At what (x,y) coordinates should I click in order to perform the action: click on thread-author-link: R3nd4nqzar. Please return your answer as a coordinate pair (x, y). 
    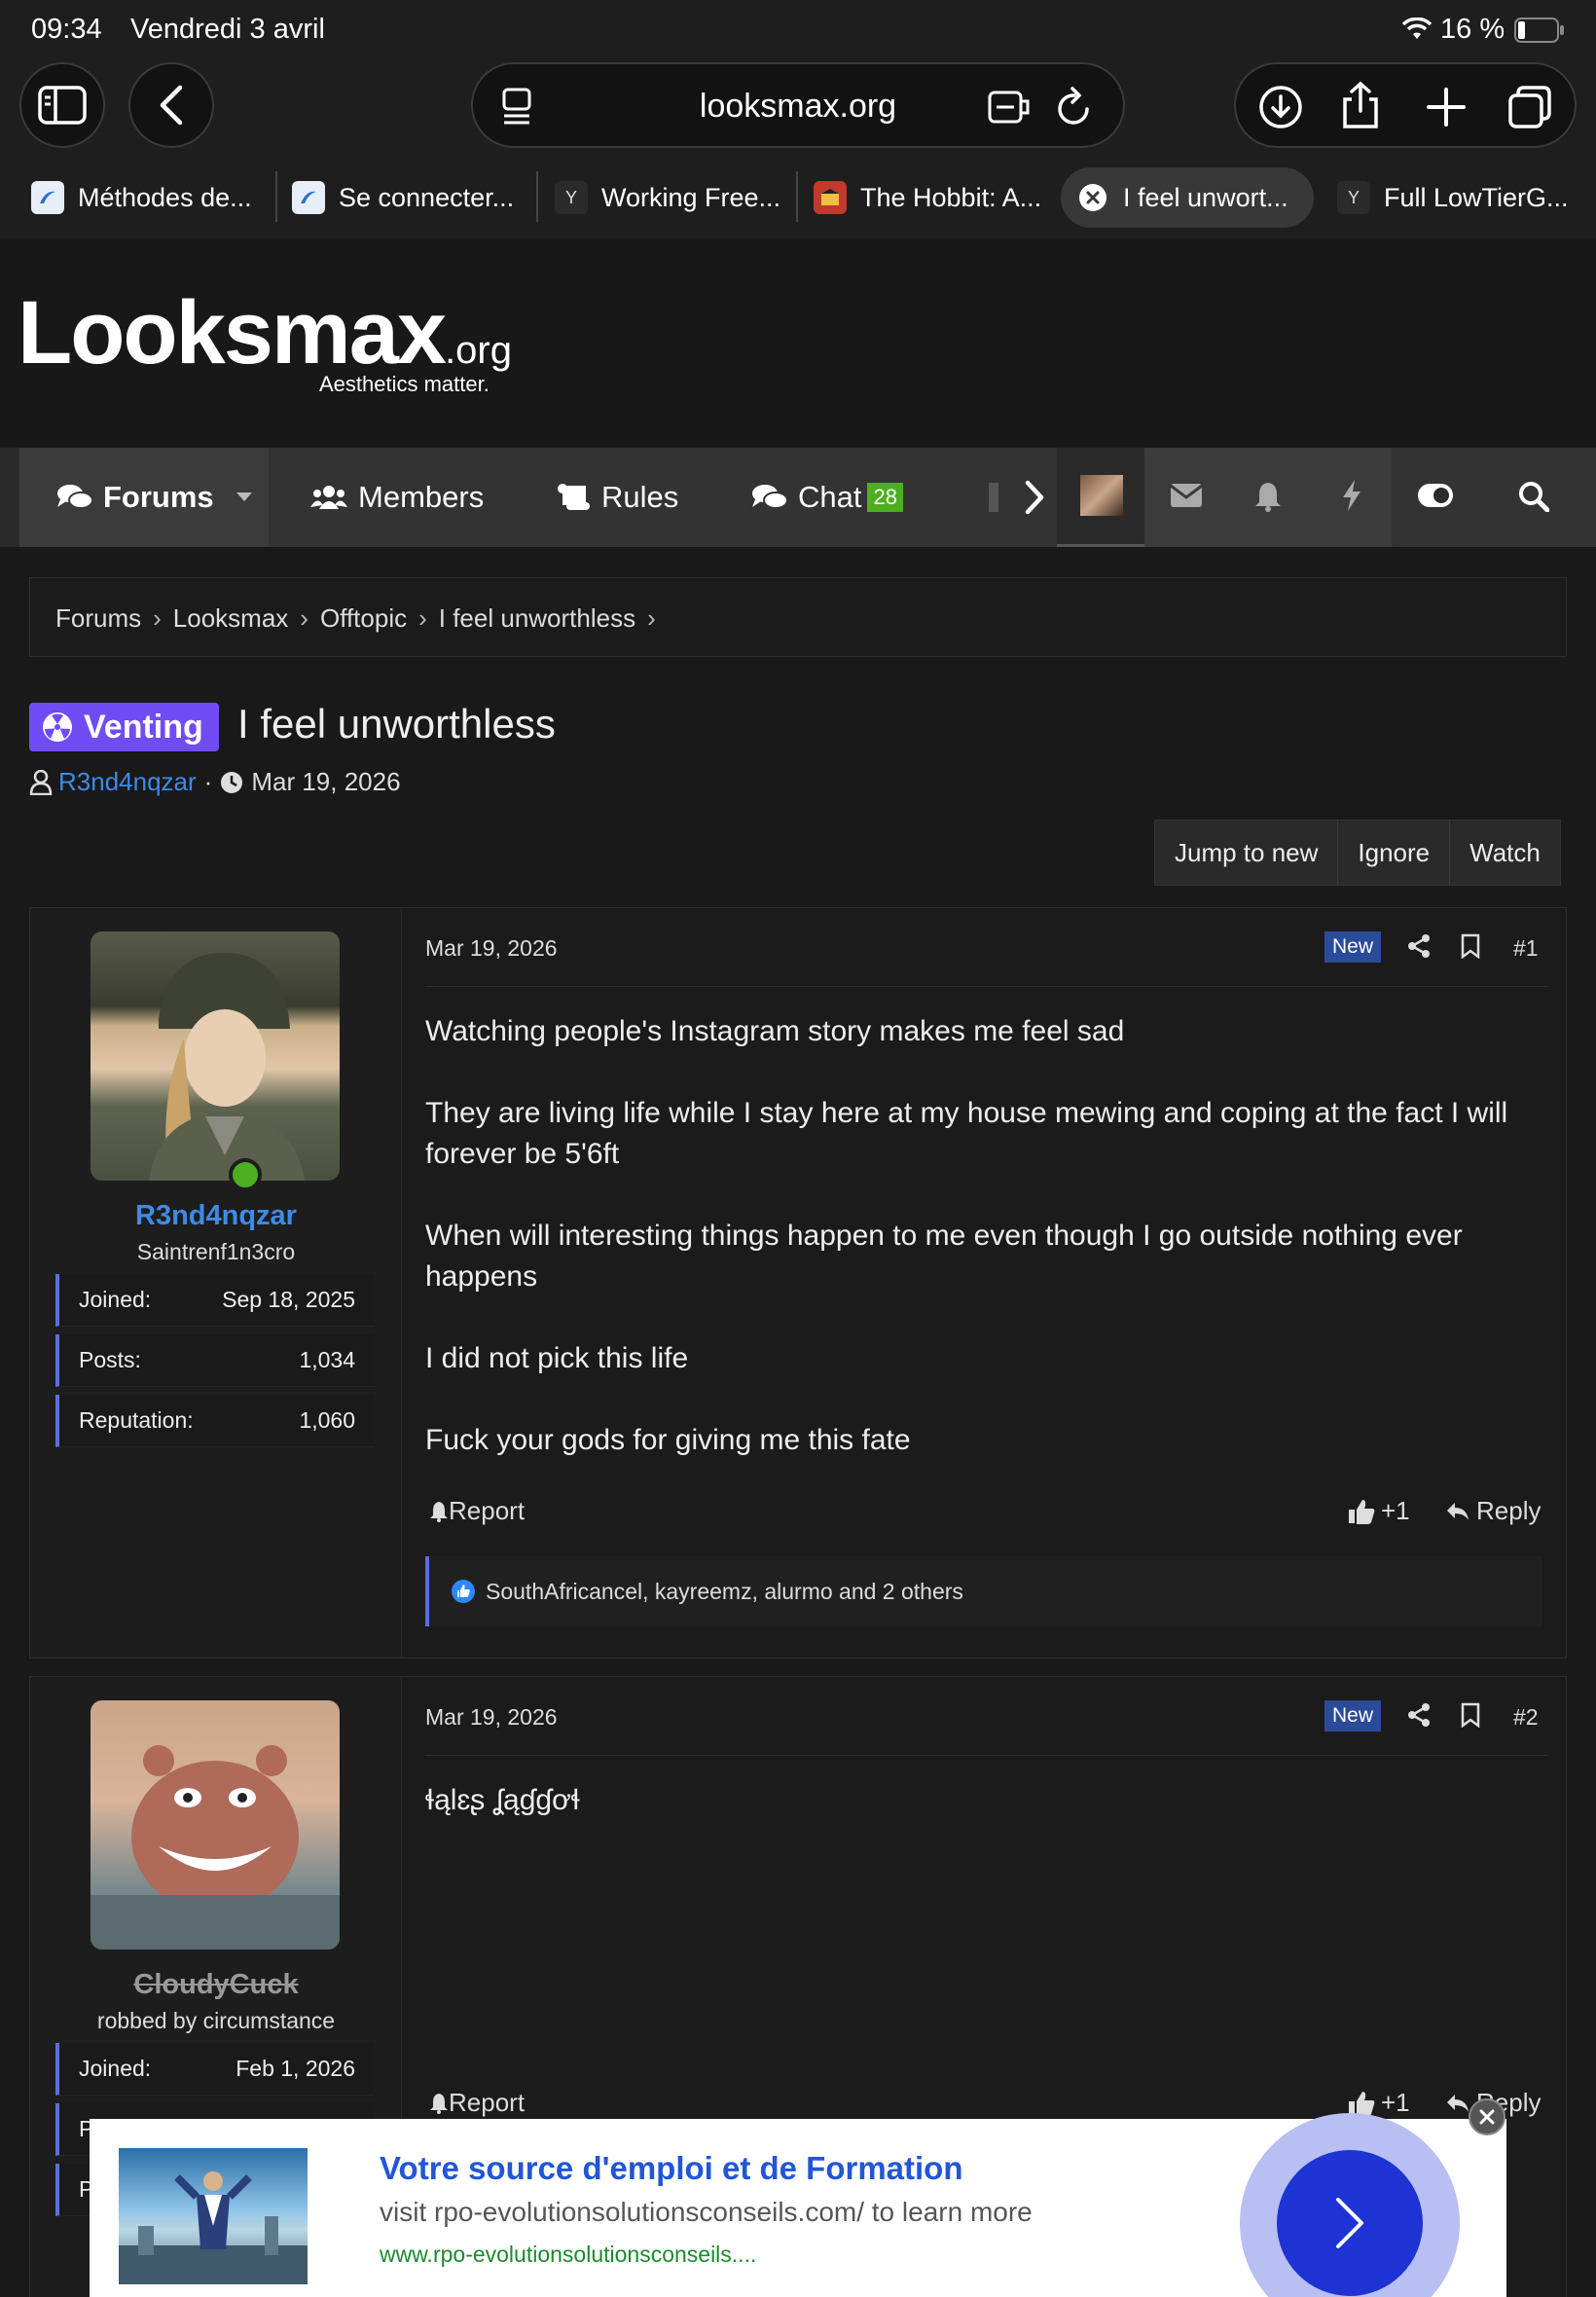
    Looking at the image, I should click on (127, 782).